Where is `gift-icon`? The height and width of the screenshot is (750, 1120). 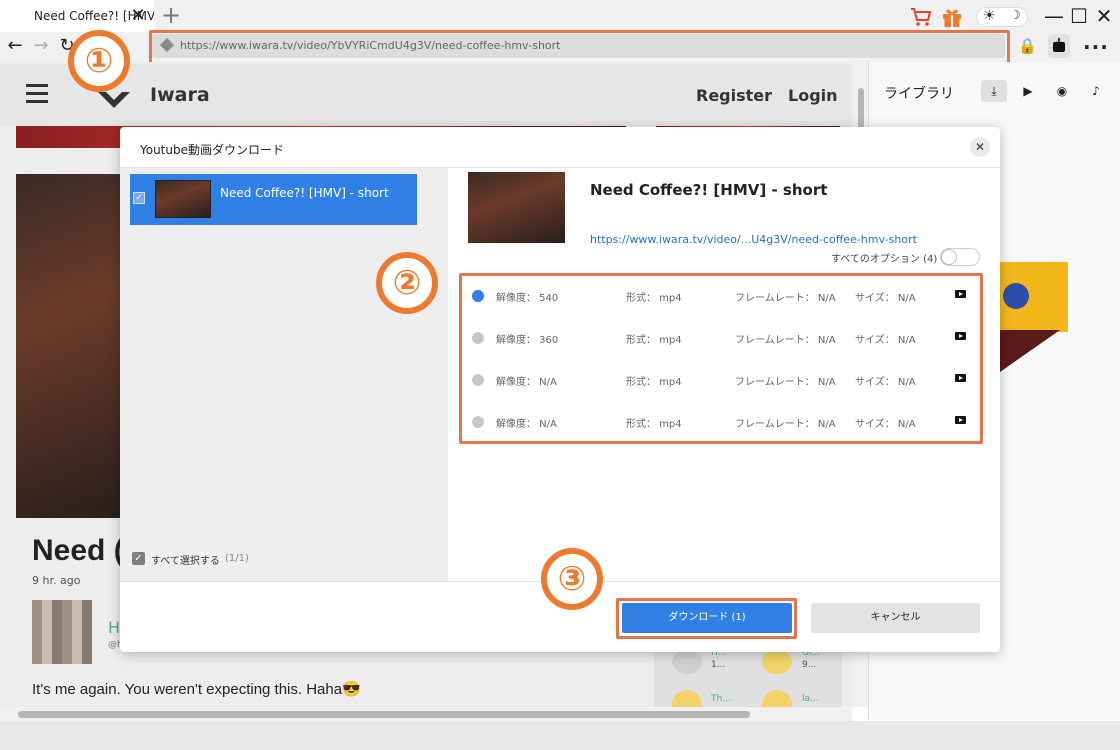
gift-icon is located at coordinates (952, 17).